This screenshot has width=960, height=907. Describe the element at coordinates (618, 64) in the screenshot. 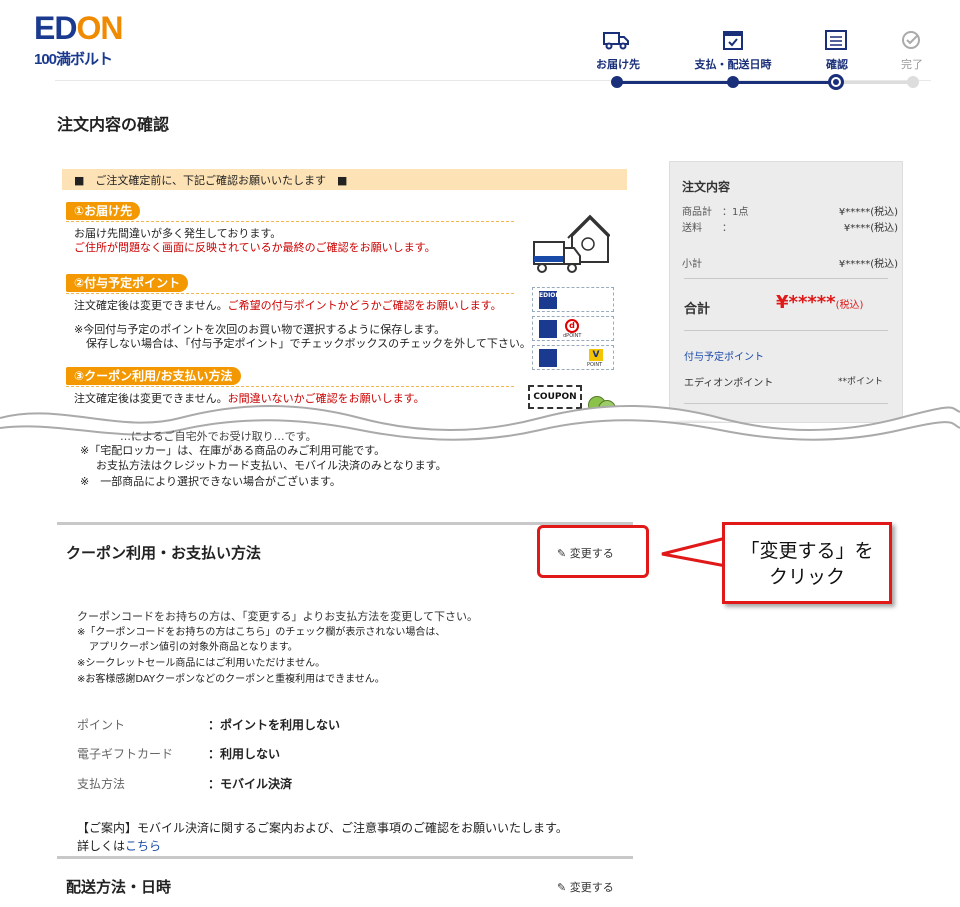

I see `step-delivery: お届け先` at that location.